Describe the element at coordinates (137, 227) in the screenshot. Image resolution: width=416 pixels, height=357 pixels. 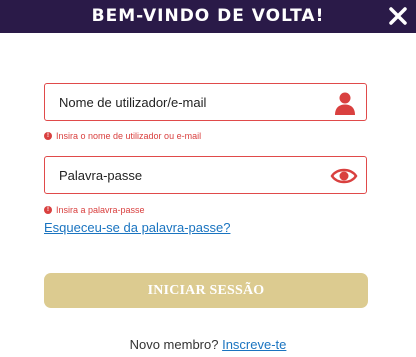
I see `forgot-password-link: Esqueceu-se da palavra-passe?` at that location.